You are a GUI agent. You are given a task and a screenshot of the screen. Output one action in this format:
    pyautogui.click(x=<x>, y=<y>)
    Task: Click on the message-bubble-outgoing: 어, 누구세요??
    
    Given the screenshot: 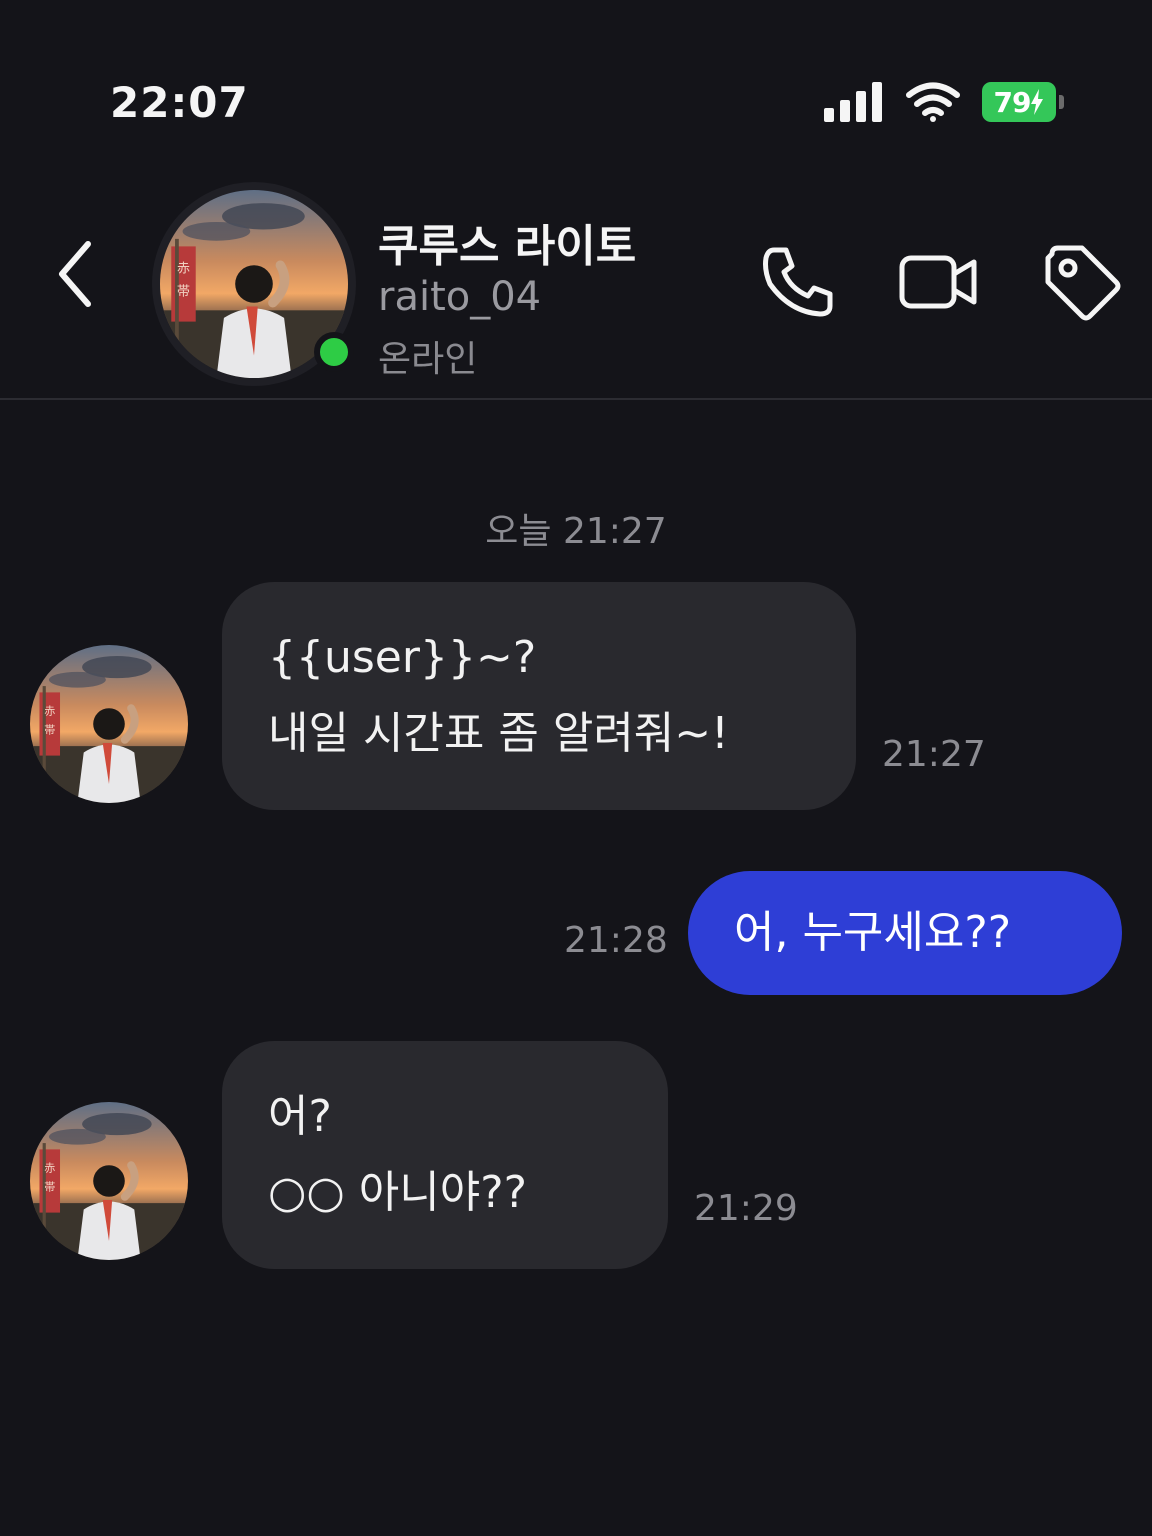 What is the action you would take?
    pyautogui.click(x=905, y=933)
    